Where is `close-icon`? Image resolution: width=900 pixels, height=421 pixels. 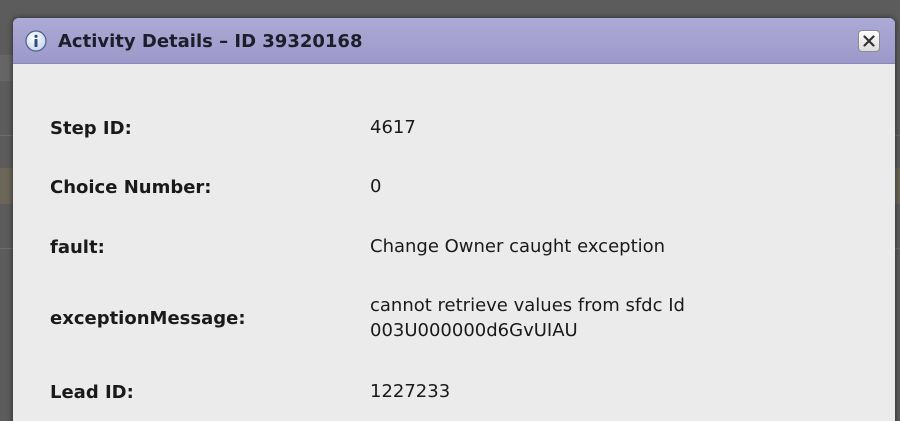
close-icon is located at coordinates (869, 41).